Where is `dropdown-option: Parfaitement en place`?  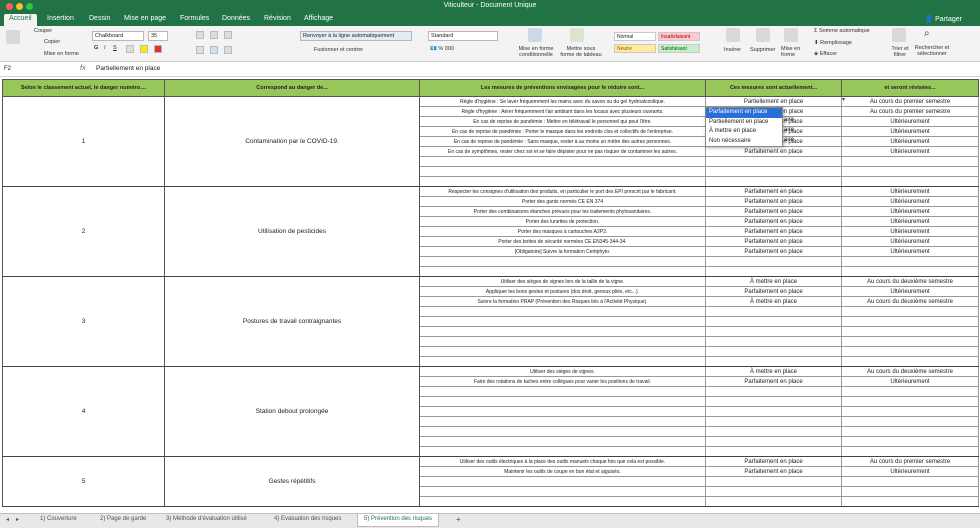
dropdown-option: Parfaitement en place is located at coordinates (744, 113).